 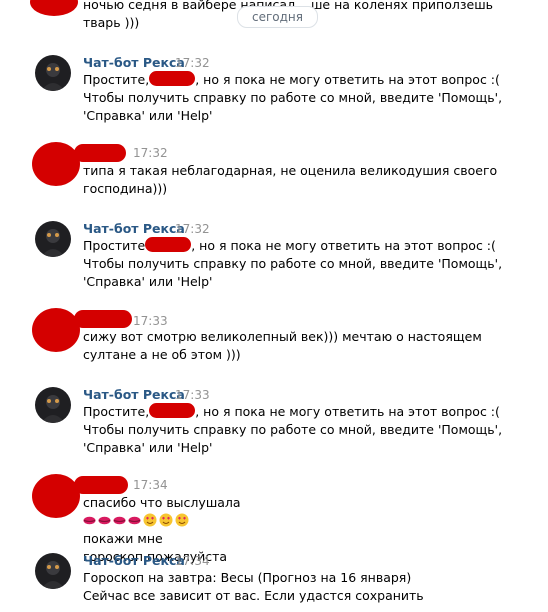 I want to click on emoji-group, so click(x=137, y=520).